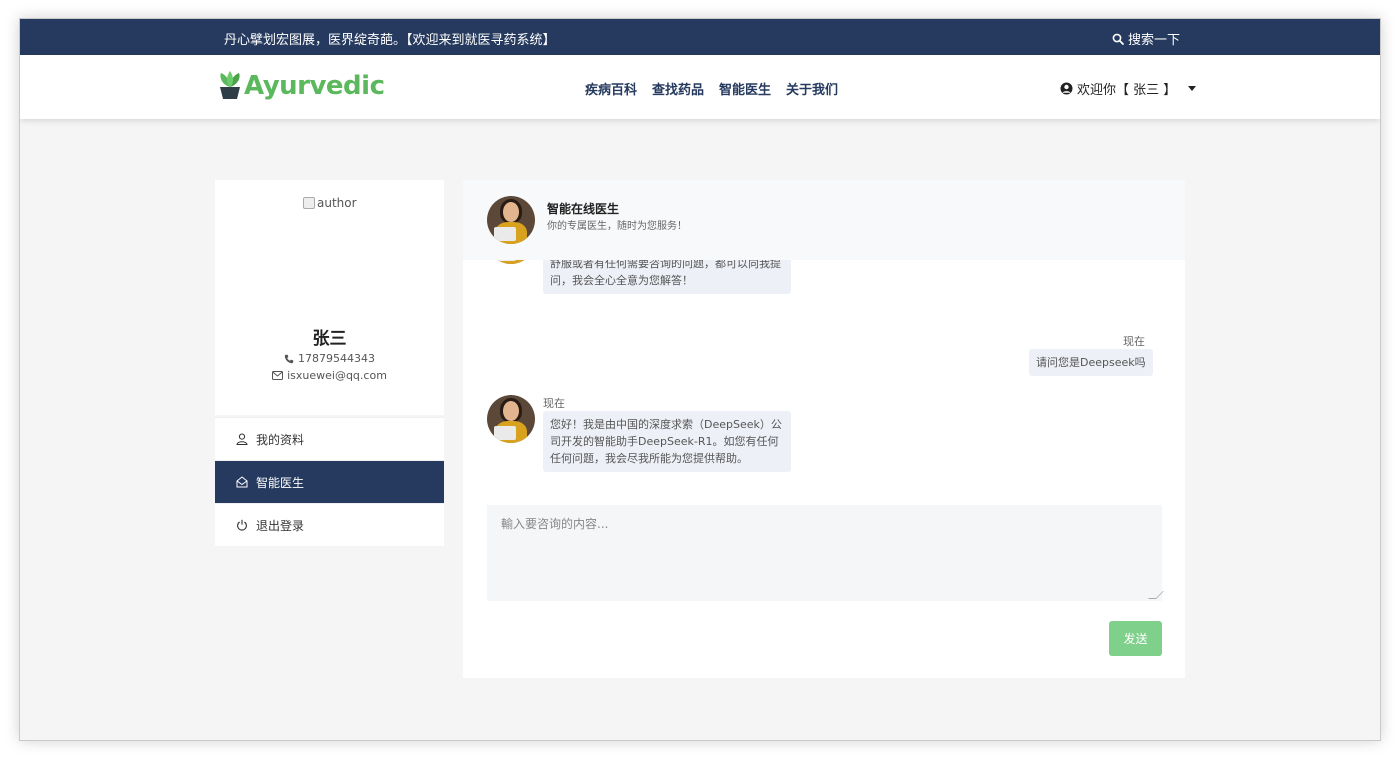 This screenshot has height=760, width=1400. What do you see at coordinates (280, 525) in the screenshot?
I see `sidebar-item-label: 退出登录` at bounding box center [280, 525].